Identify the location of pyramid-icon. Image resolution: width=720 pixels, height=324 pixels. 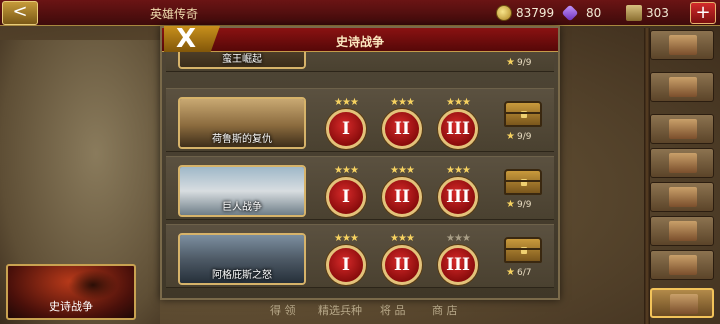
(684, 304).